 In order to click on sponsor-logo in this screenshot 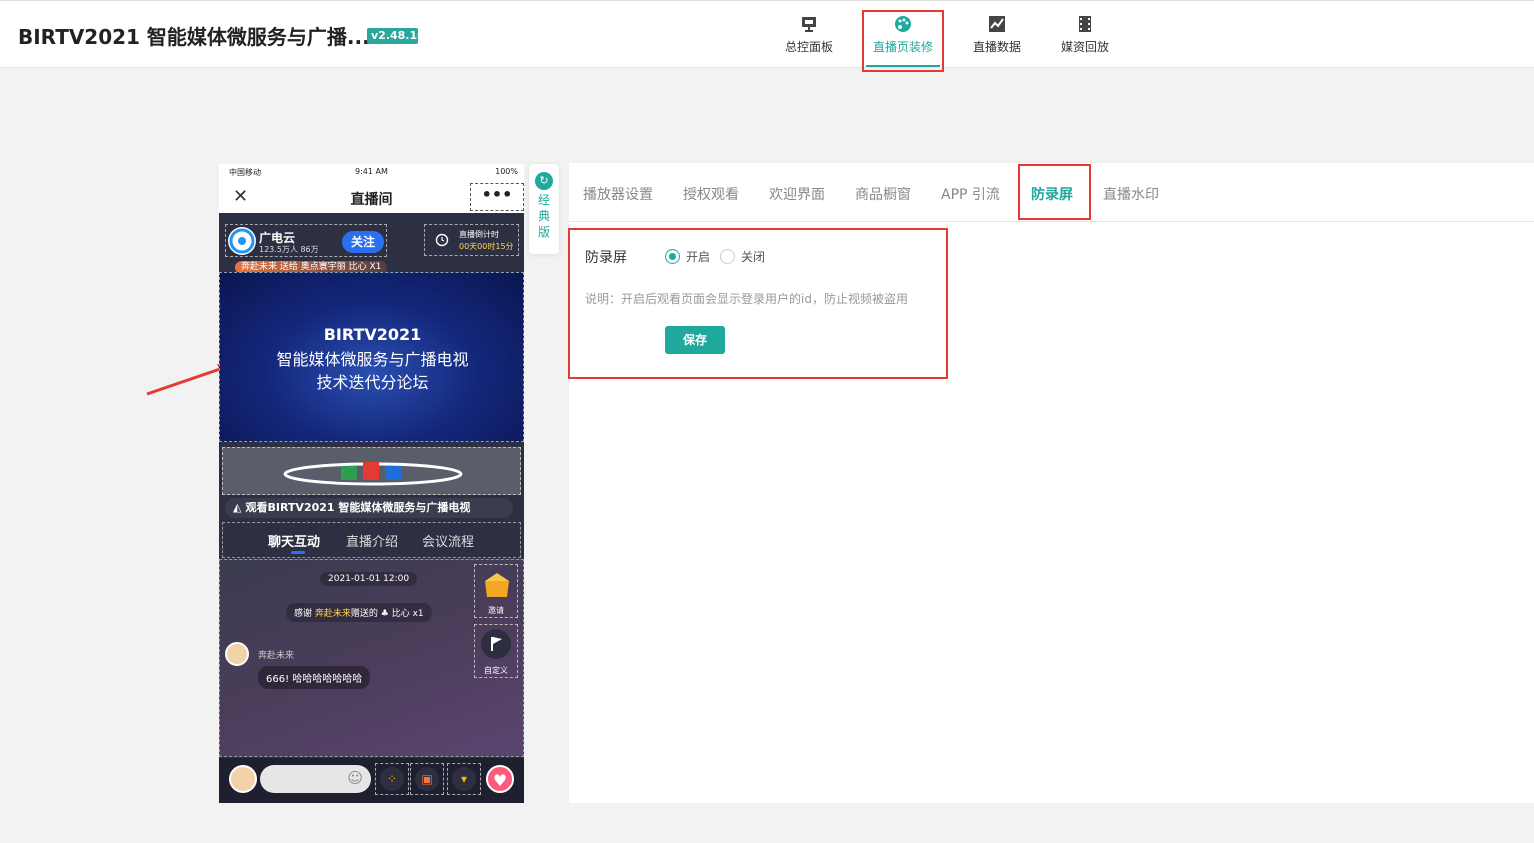, I will do `click(373, 474)`.